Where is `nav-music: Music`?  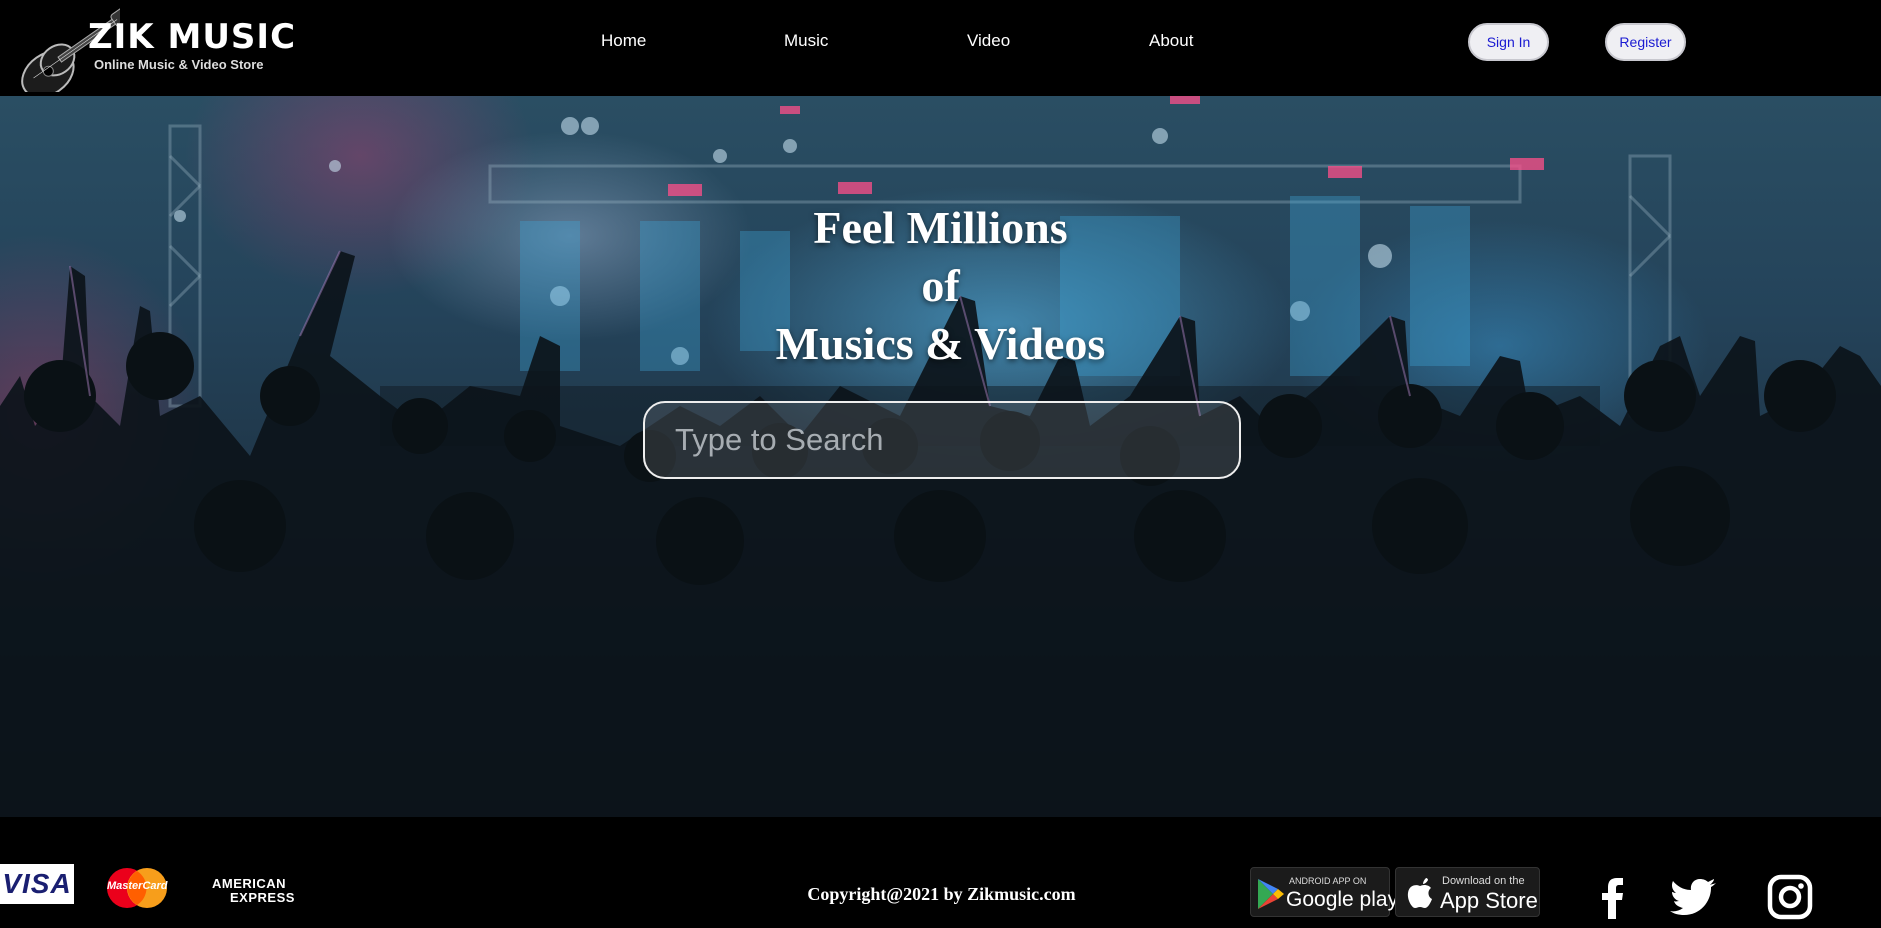 nav-music: Music is located at coordinates (806, 41).